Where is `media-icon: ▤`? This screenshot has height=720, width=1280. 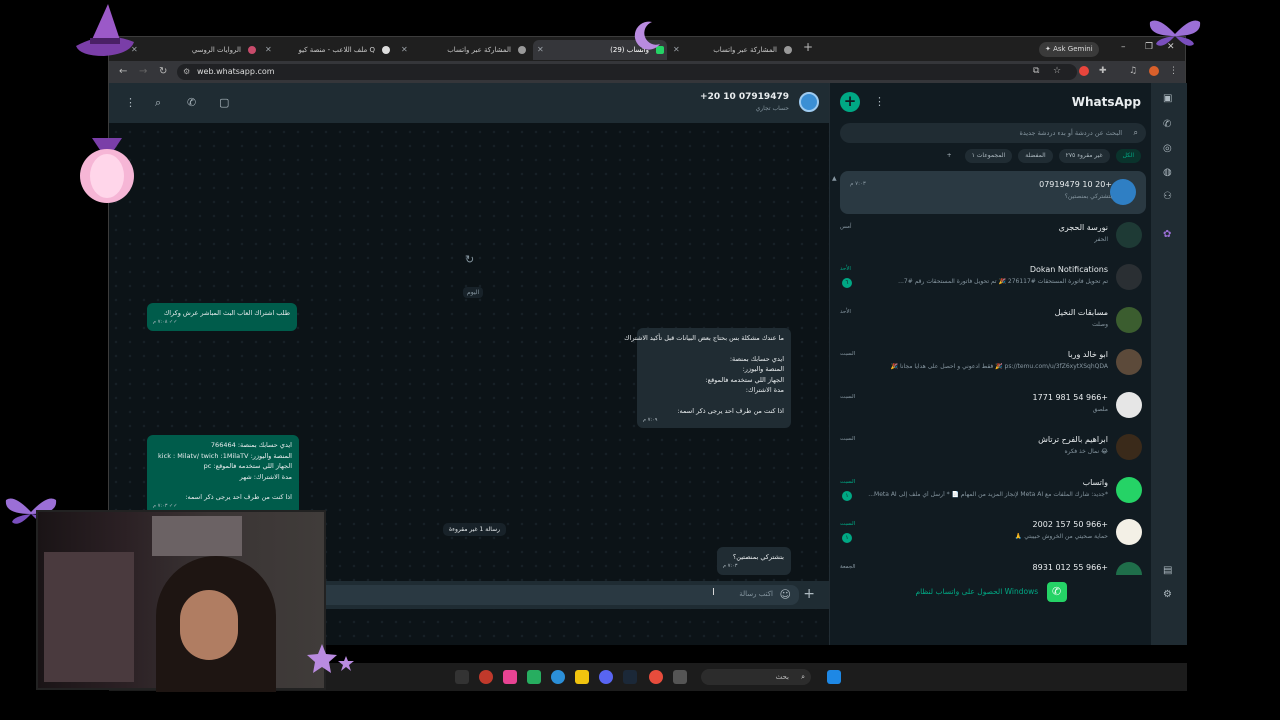
media-icon: ▤ is located at coordinates (1167, 570).